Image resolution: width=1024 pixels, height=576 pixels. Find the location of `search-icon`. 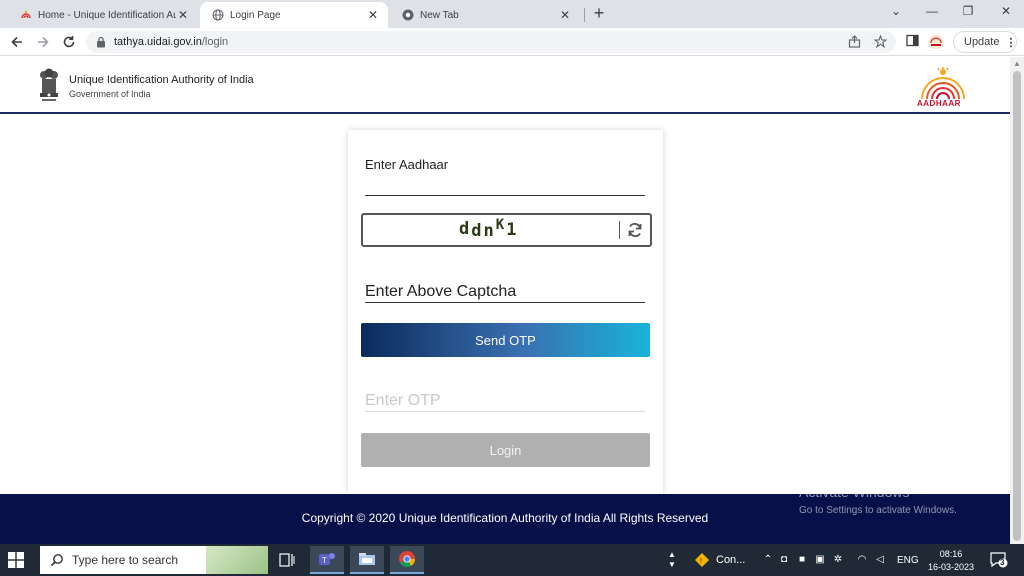

search-icon is located at coordinates (56, 560).